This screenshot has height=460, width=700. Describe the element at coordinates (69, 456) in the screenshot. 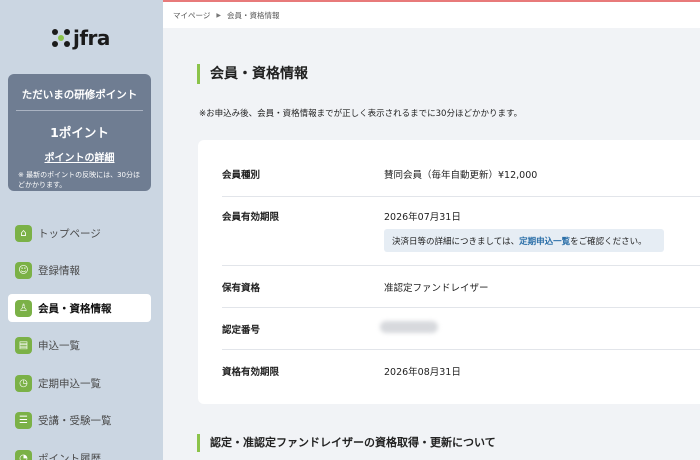

I see `sidebar-item-label: ポイント履歴` at that location.